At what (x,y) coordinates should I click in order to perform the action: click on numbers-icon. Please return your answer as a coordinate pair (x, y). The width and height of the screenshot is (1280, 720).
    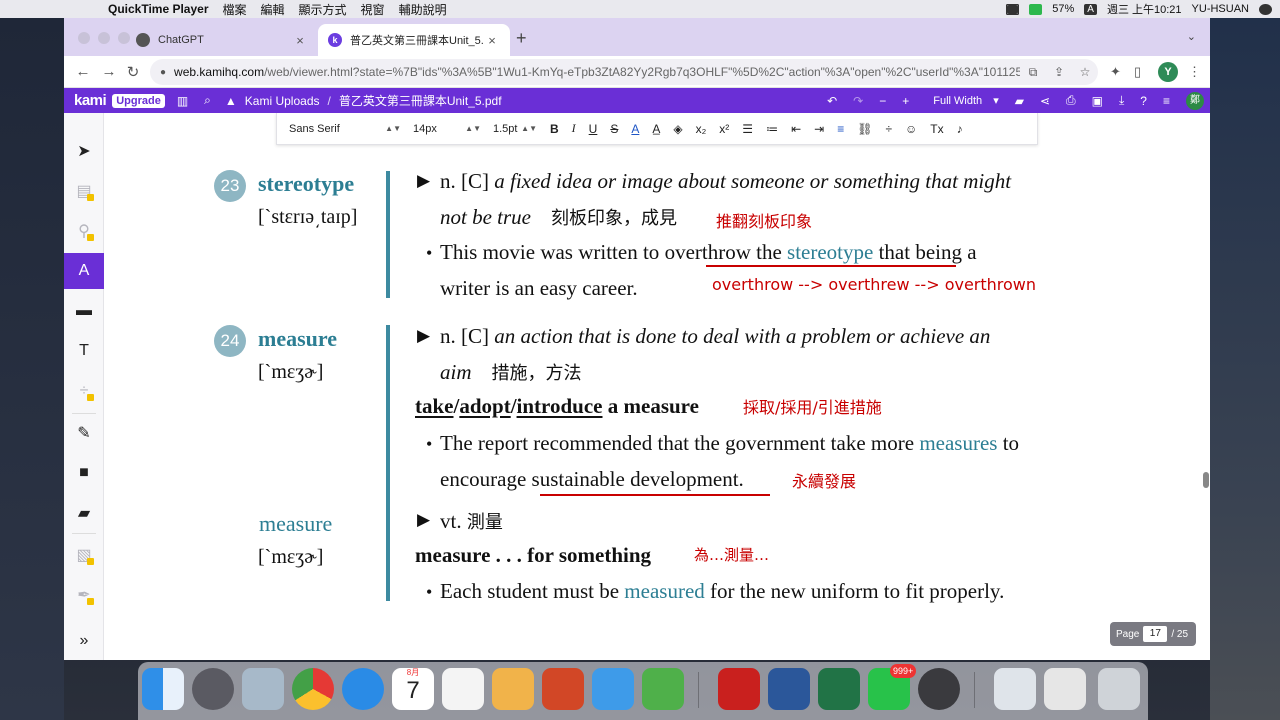
    Looking at the image, I should click on (663, 689).